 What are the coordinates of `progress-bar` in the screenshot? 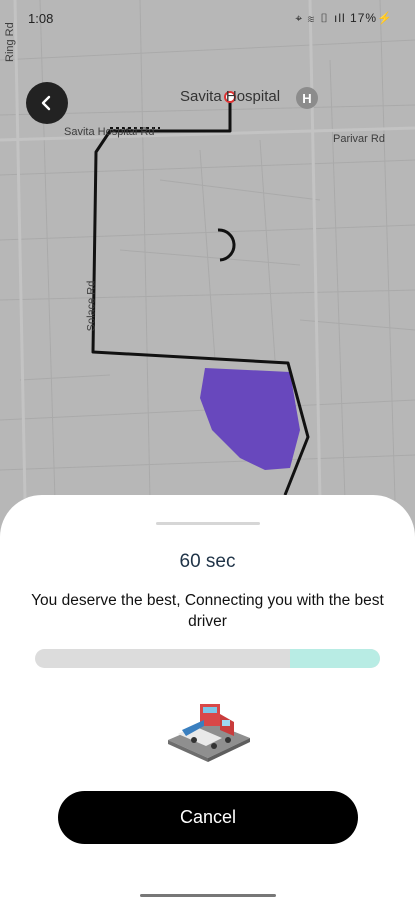 It's located at (207, 658).